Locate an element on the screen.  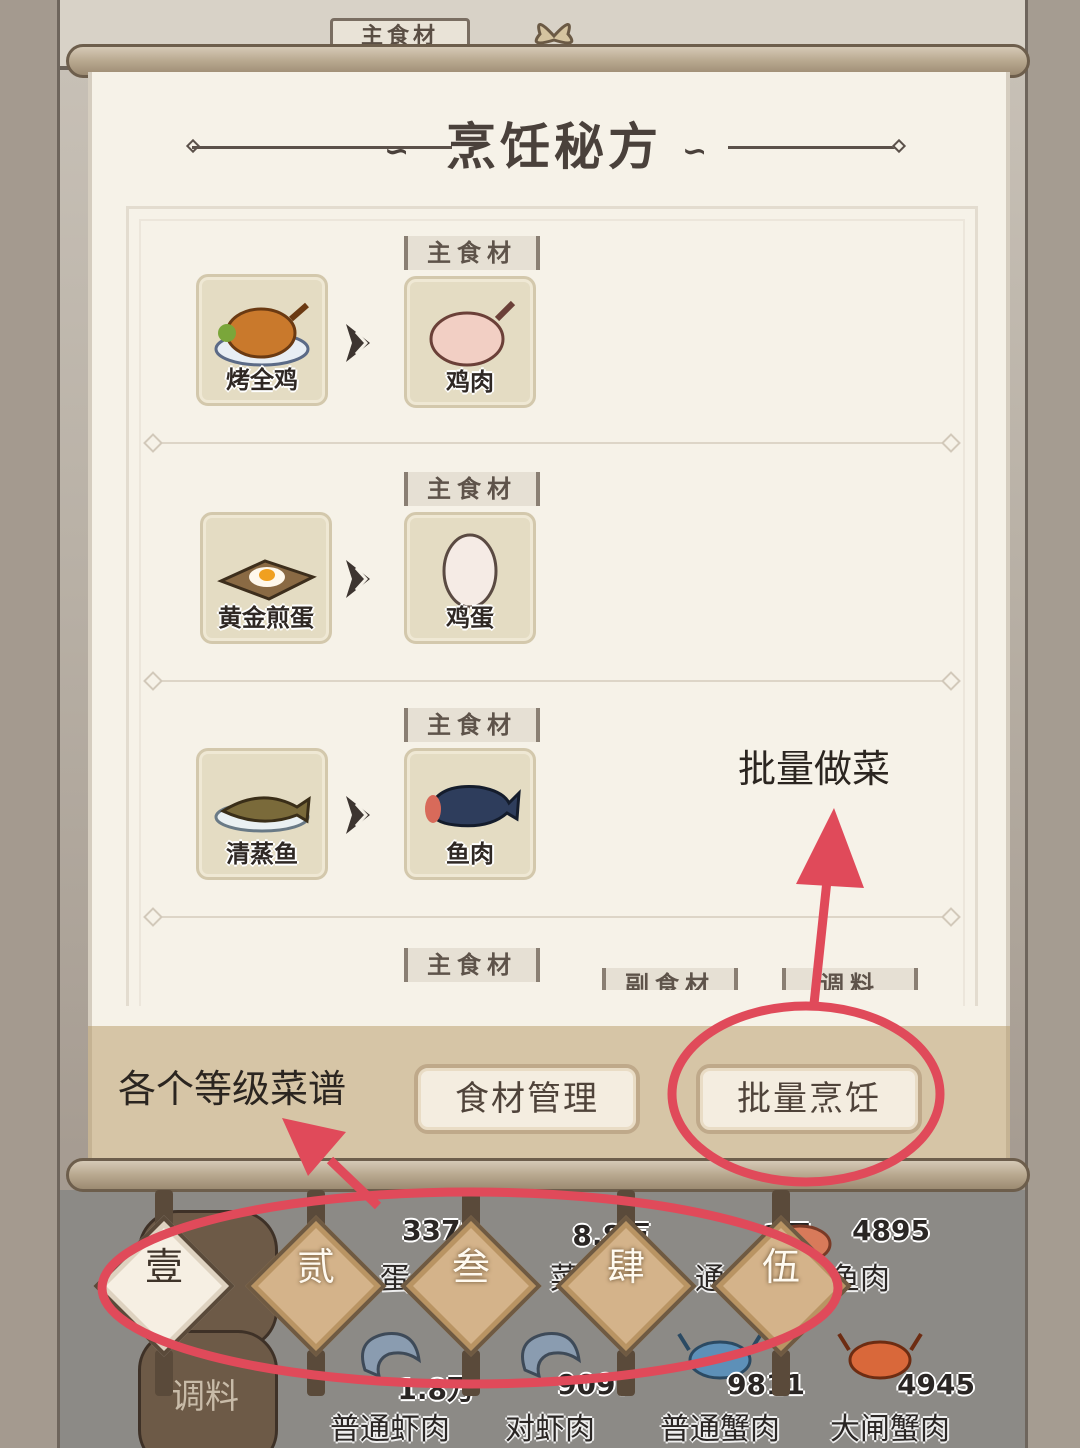
background-left-wall is located at coordinates (30, 724).